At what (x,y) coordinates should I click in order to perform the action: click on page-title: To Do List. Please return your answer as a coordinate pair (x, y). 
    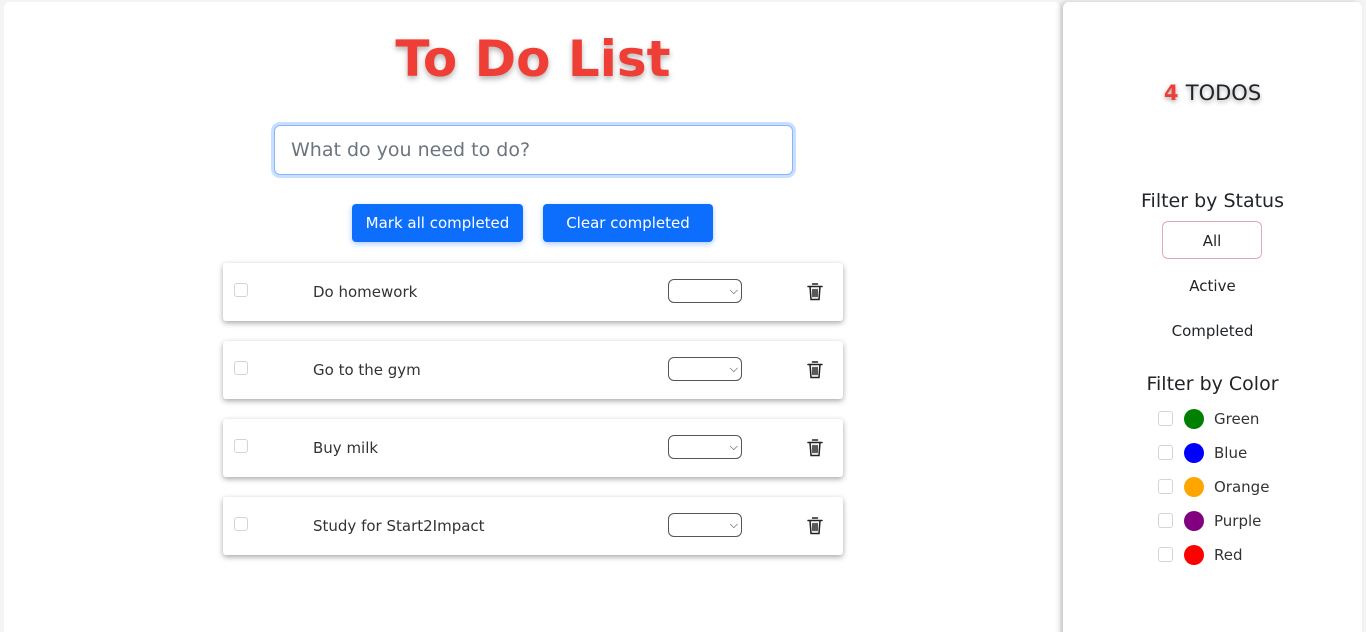
    Looking at the image, I should click on (533, 59).